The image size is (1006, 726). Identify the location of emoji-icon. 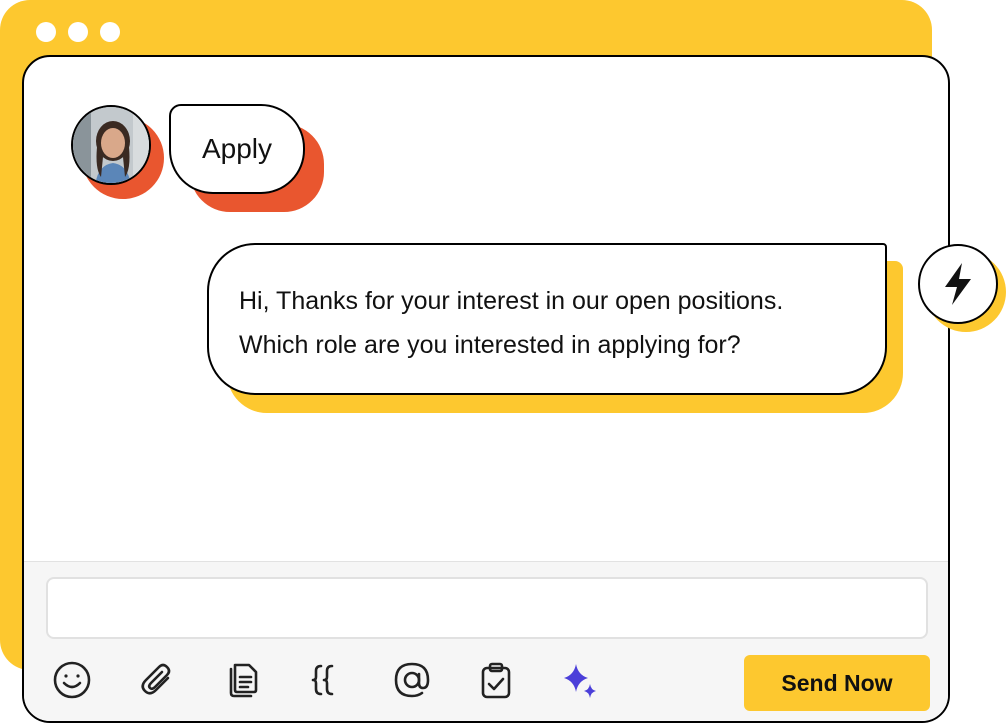
(72, 680).